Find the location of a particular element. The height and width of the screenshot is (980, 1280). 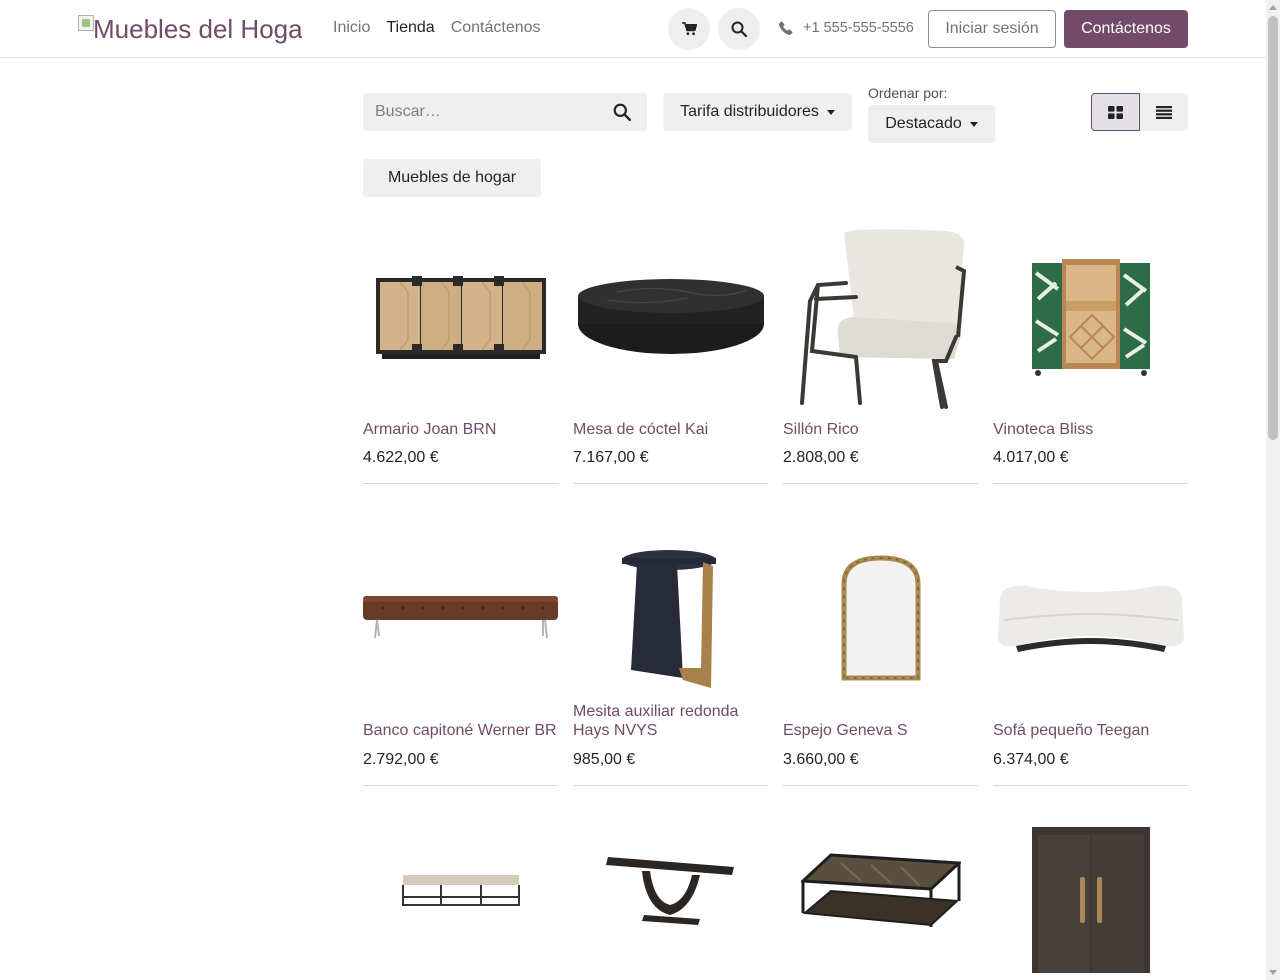

header-search-button is located at coordinates (739, 29).